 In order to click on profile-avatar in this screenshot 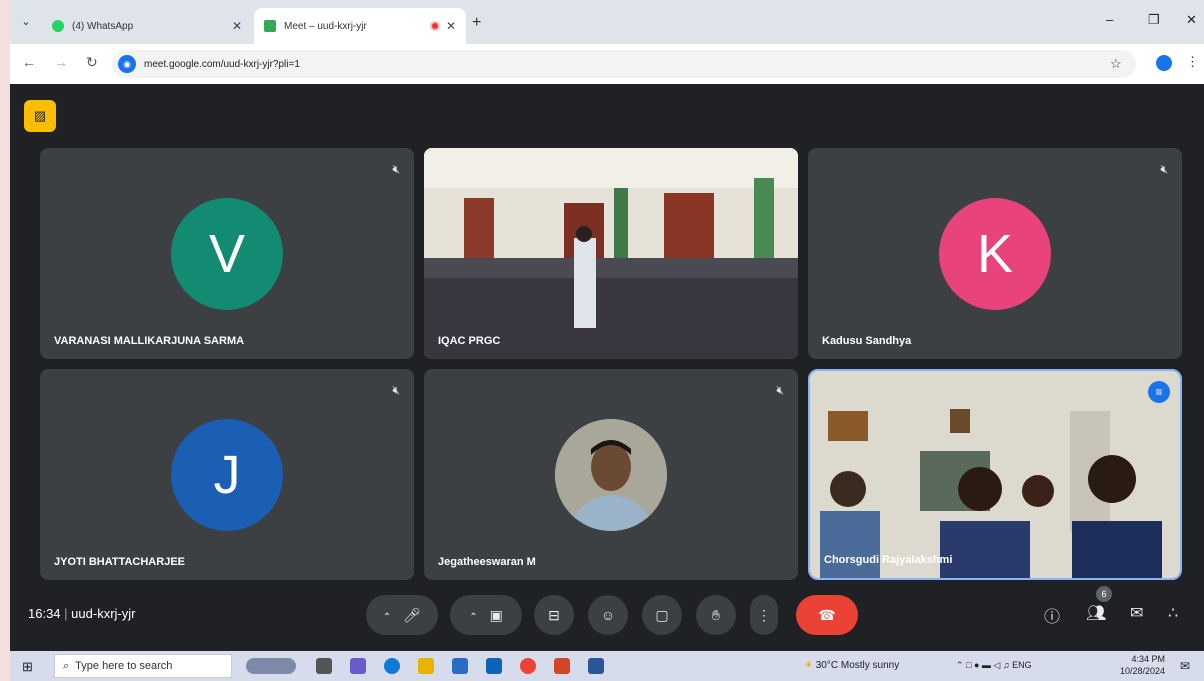, I will do `click(1164, 63)`.